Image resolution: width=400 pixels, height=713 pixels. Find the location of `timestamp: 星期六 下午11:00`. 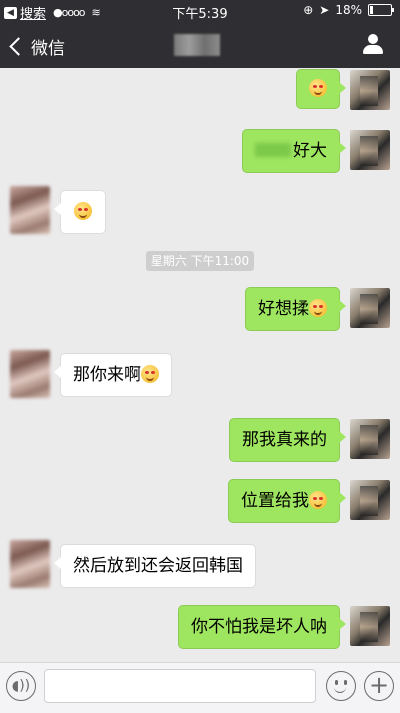

timestamp: 星期六 下午11:00 is located at coordinates (200, 261).